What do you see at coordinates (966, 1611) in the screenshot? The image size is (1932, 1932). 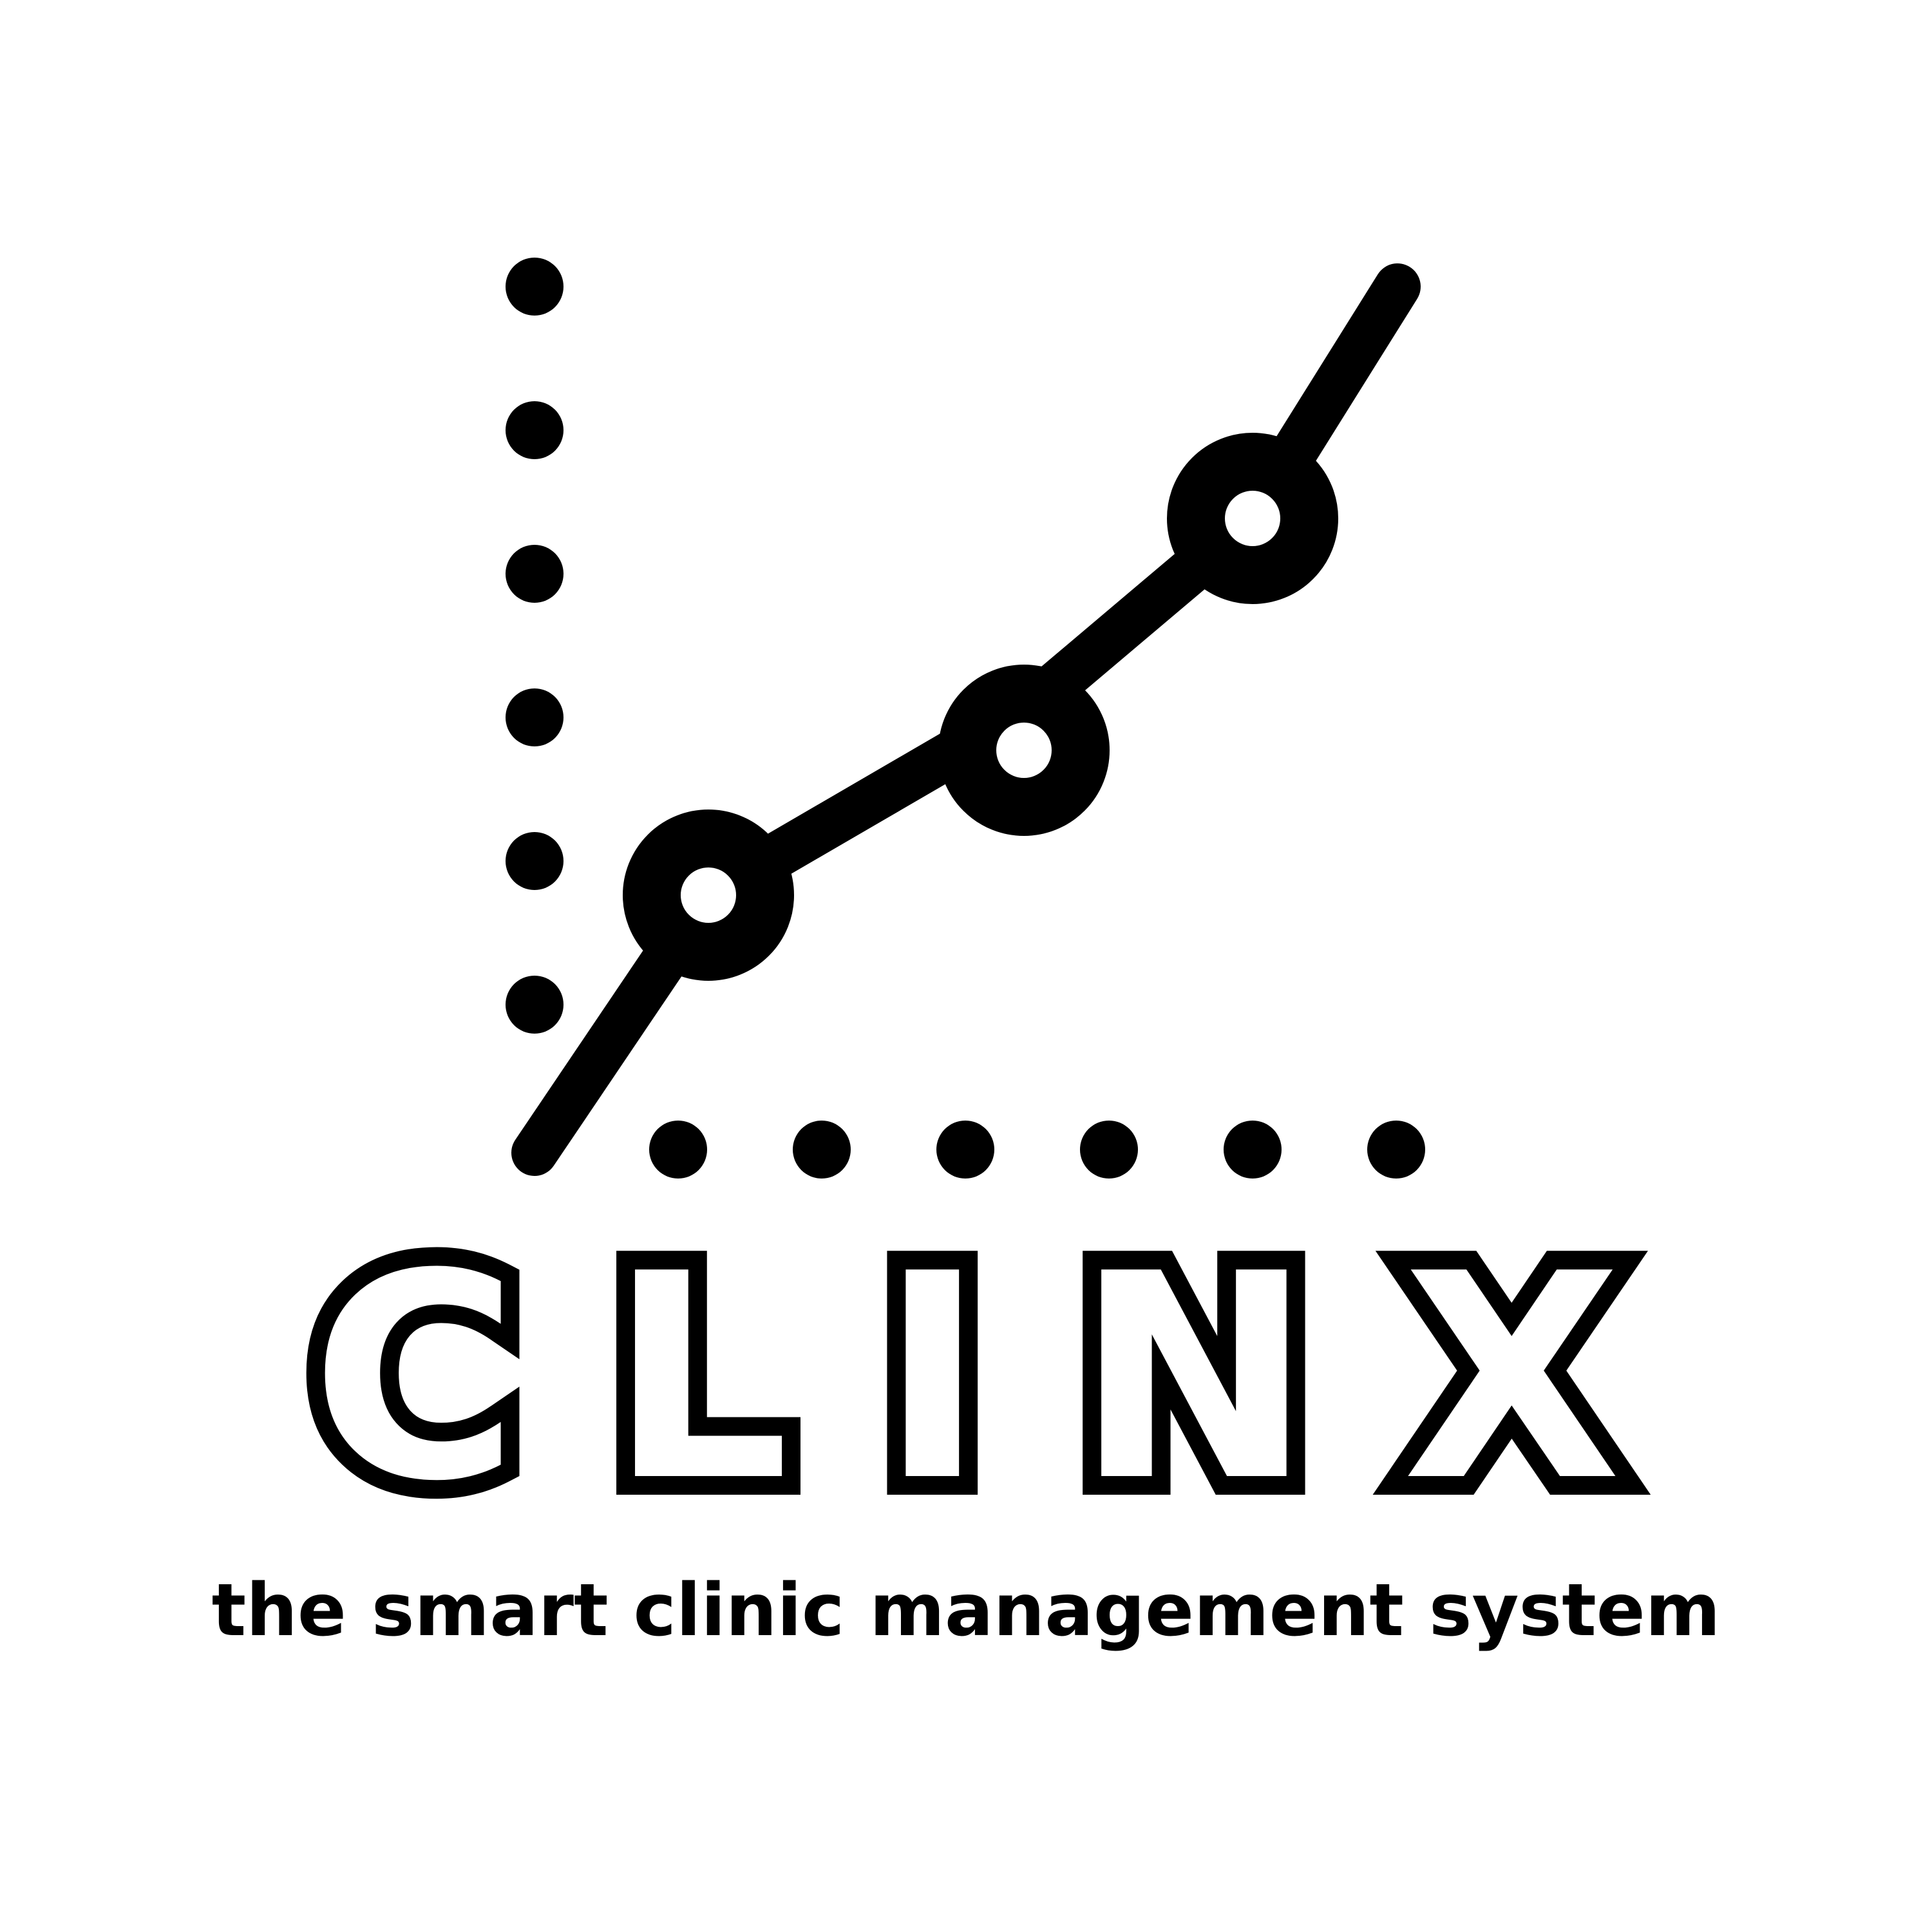 I see `brand-tagline: the smart clinic management system` at bounding box center [966, 1611].